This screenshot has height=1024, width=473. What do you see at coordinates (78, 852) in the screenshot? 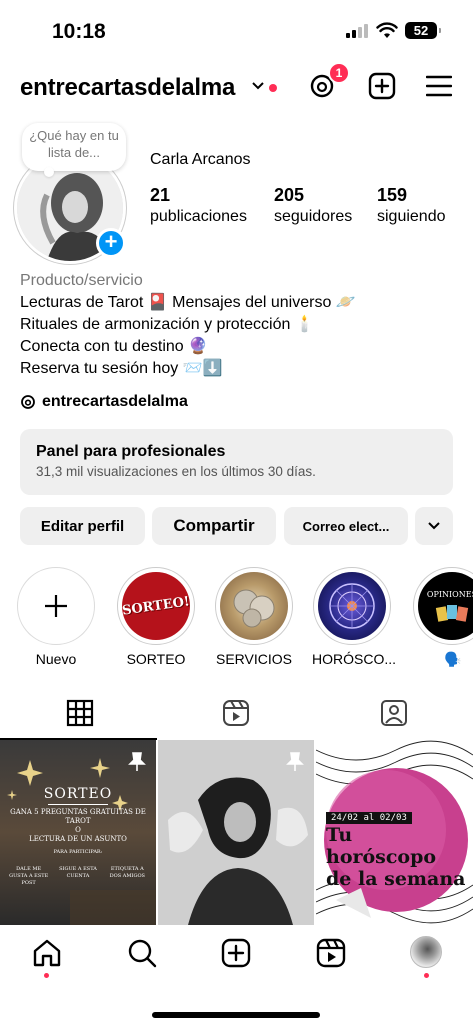
I see `post-sorteo-text: PARA PARTICIPAR:` at bounding box center [78, 852].